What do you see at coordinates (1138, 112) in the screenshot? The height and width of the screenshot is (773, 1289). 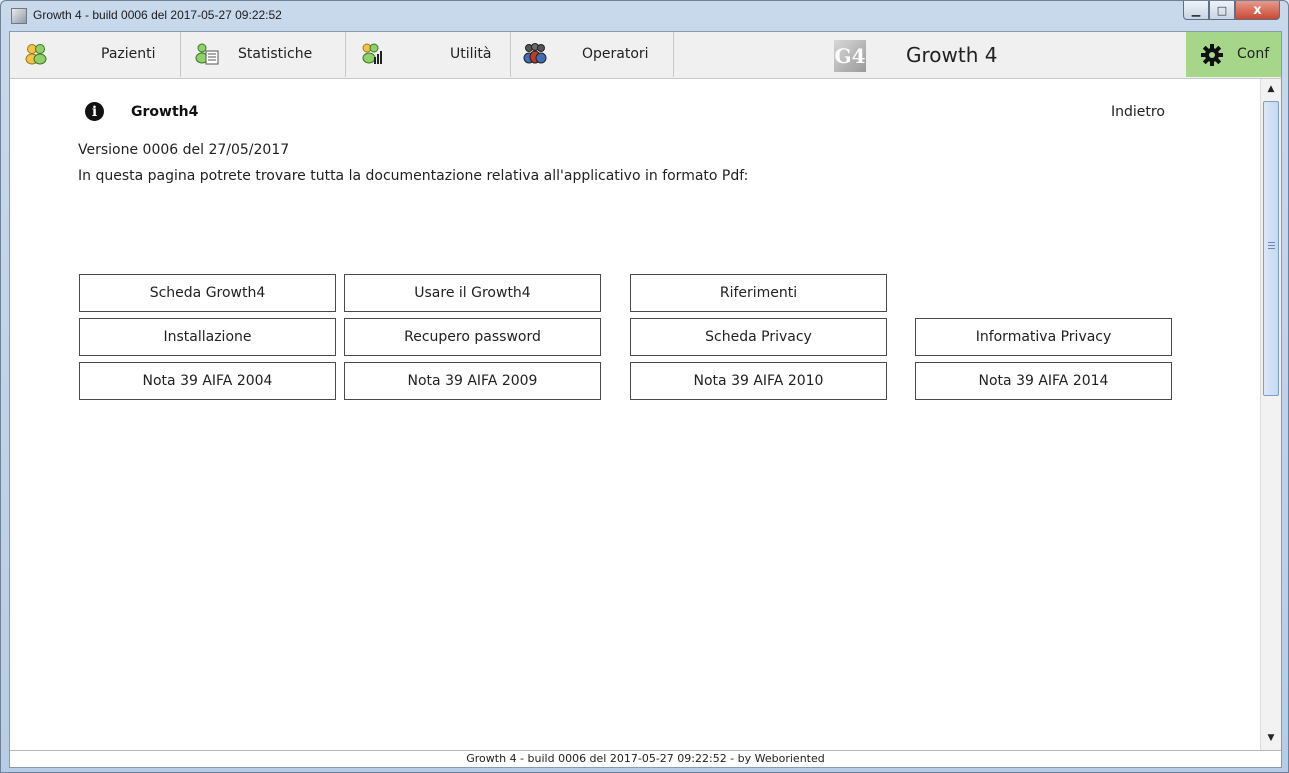 I see `back-link: Indietro` at bounding box center [1138, 112].